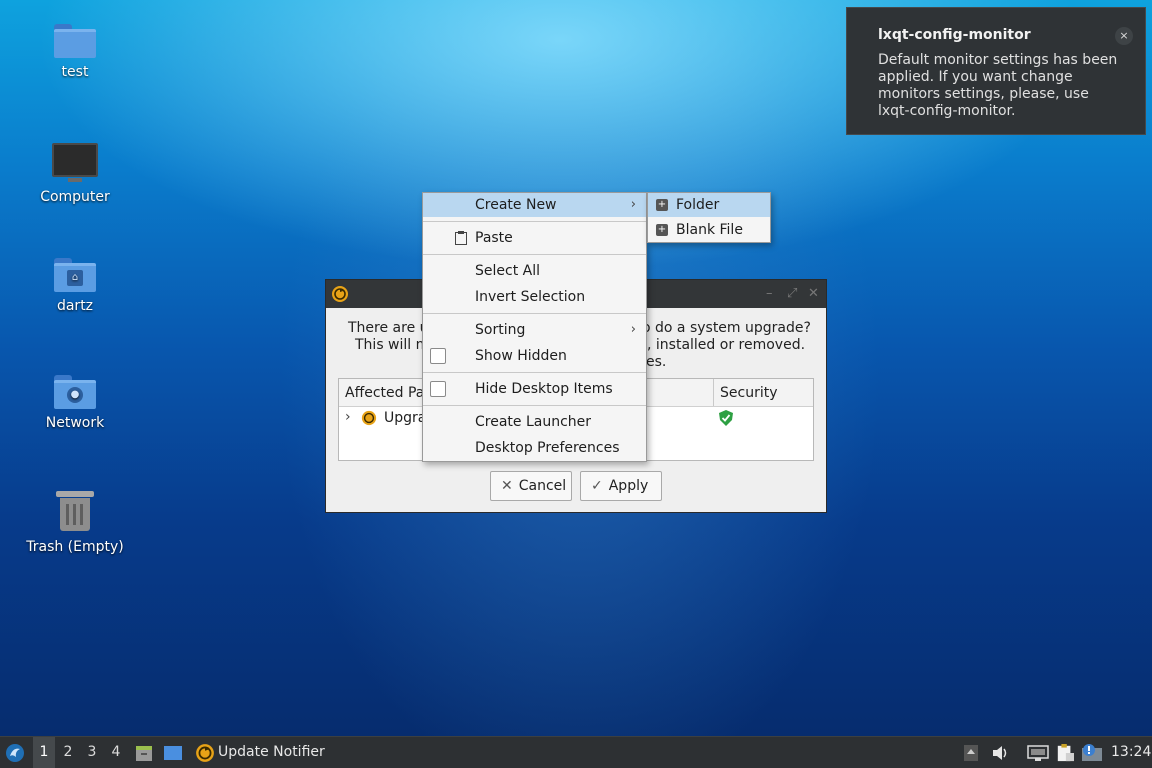 The width and height of the screenshot is (1152, 768). I want to click on menu-item-invert-selection: Invert Selection, so click(534, 297).